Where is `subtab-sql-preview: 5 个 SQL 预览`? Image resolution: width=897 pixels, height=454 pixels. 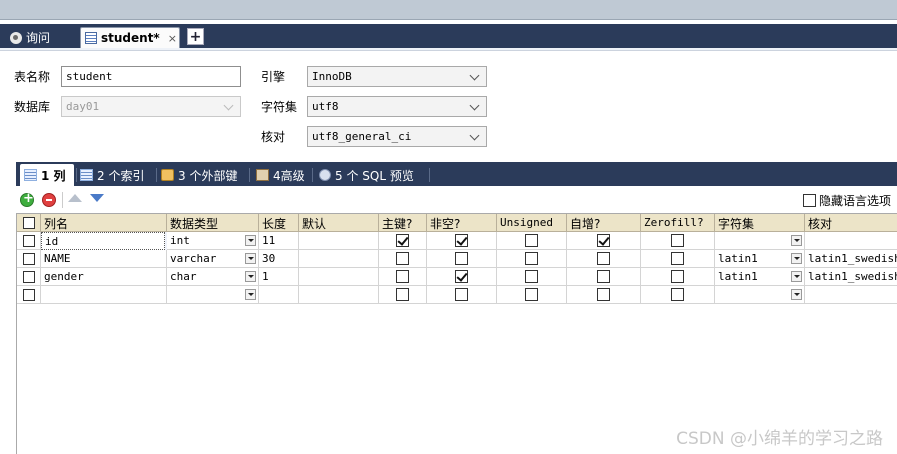
subtab-sql-preview: 5 个 SQL 预览 is located at coordinates (371, 175).